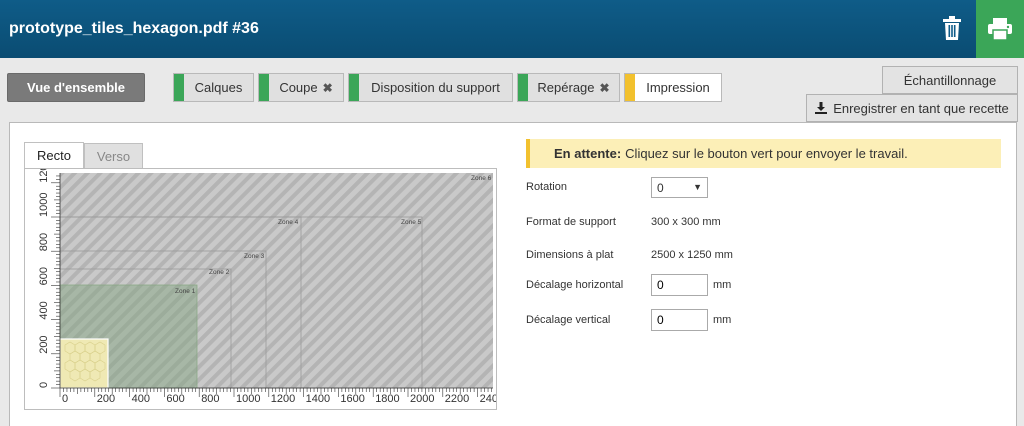 The width and height of the screenshot is (1024, 426). I want to click on x-tick-label: 200, so click(106, 399).